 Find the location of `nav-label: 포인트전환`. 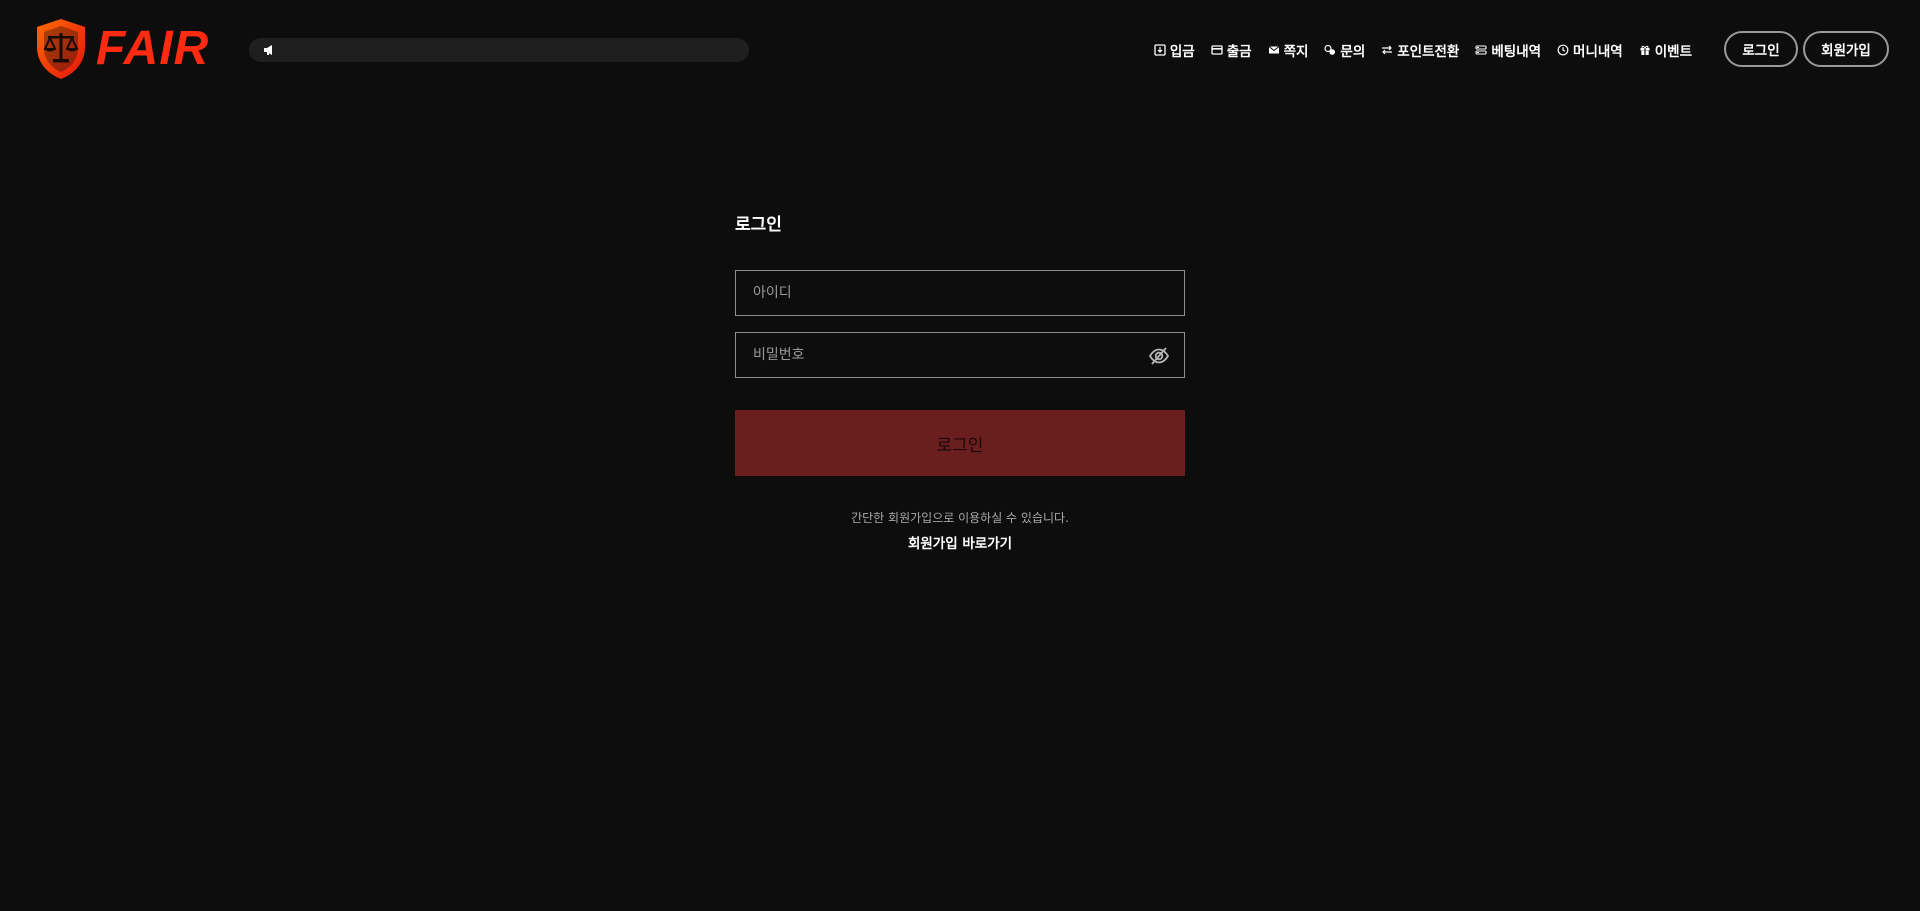

nav-label: 포인트전환 is located at coordinates (1428, 52).